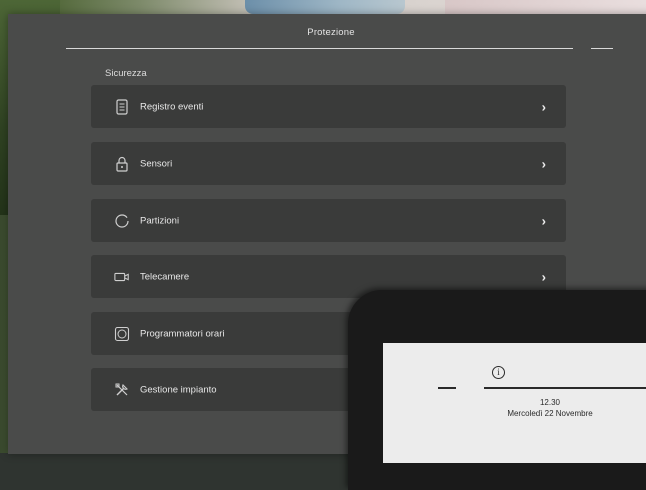  I want to click on document-icon, so click(122, 106).